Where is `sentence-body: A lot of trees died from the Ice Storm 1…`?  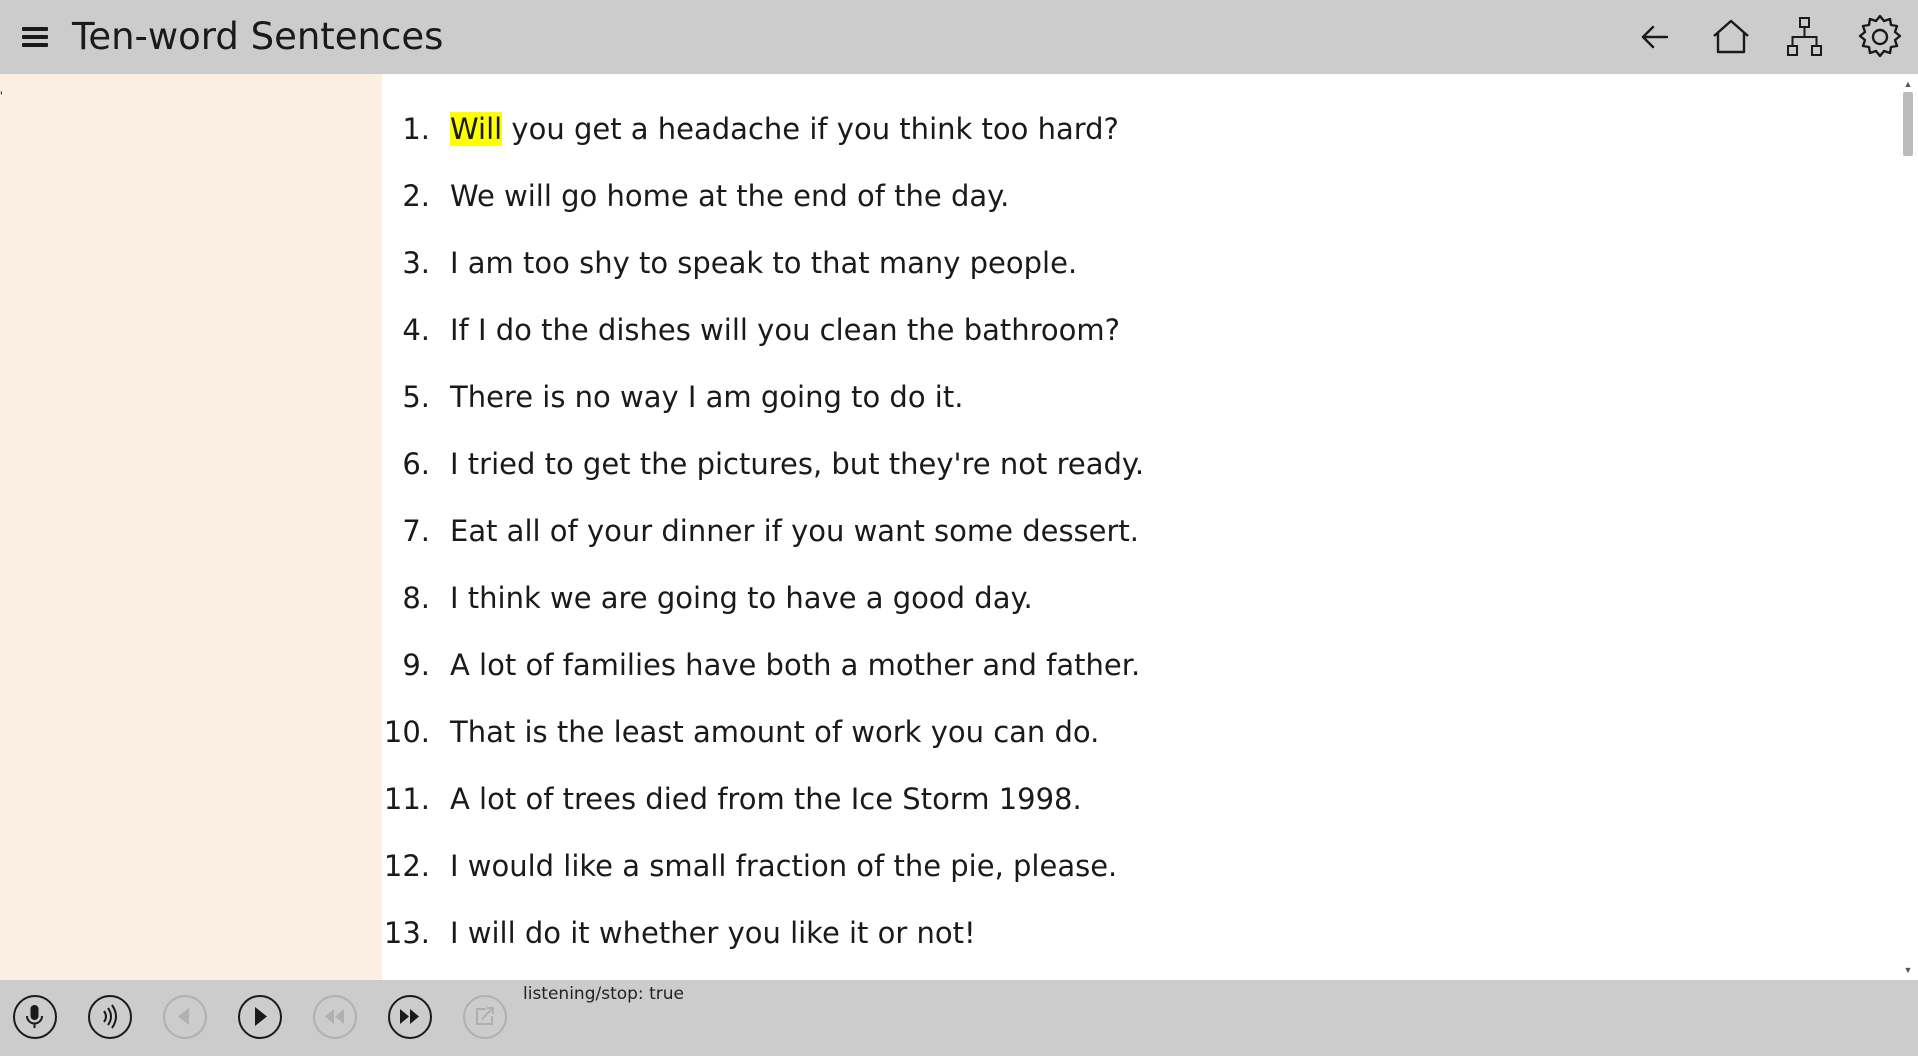 sentence-body: A lot of trees died from the Ice Storm 1… is located at coordinates (766, 799).